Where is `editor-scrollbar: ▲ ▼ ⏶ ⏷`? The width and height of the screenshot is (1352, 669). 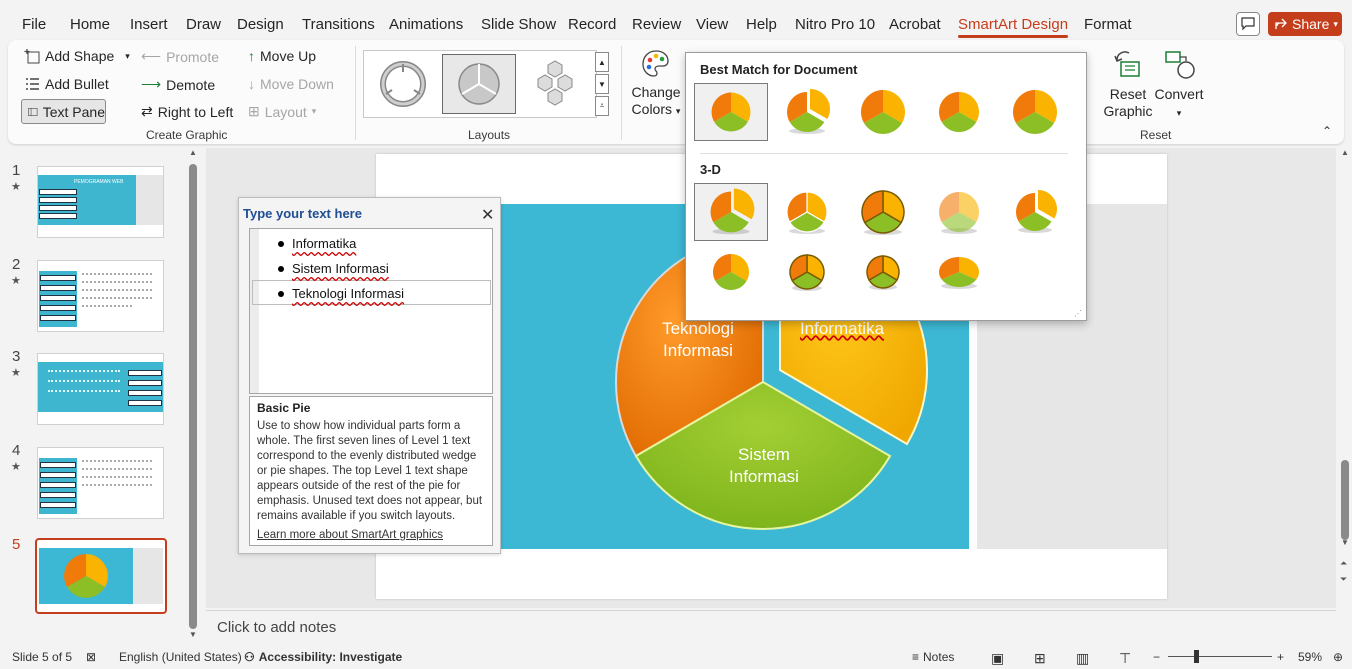
editor-scrollbar: ▲ ▼ ⏶ ⏷ is located at coordinates (1345, 395).